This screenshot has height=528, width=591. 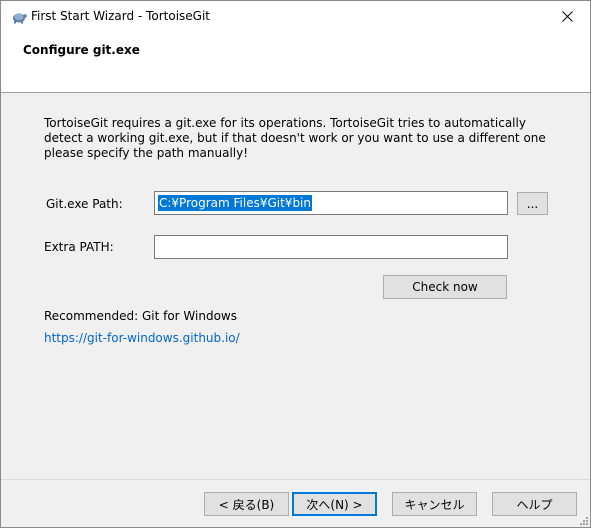 What do you see at coordinates (295, 92) in the screenshot?
I see `header-divider` at bounding box center [295, 92].